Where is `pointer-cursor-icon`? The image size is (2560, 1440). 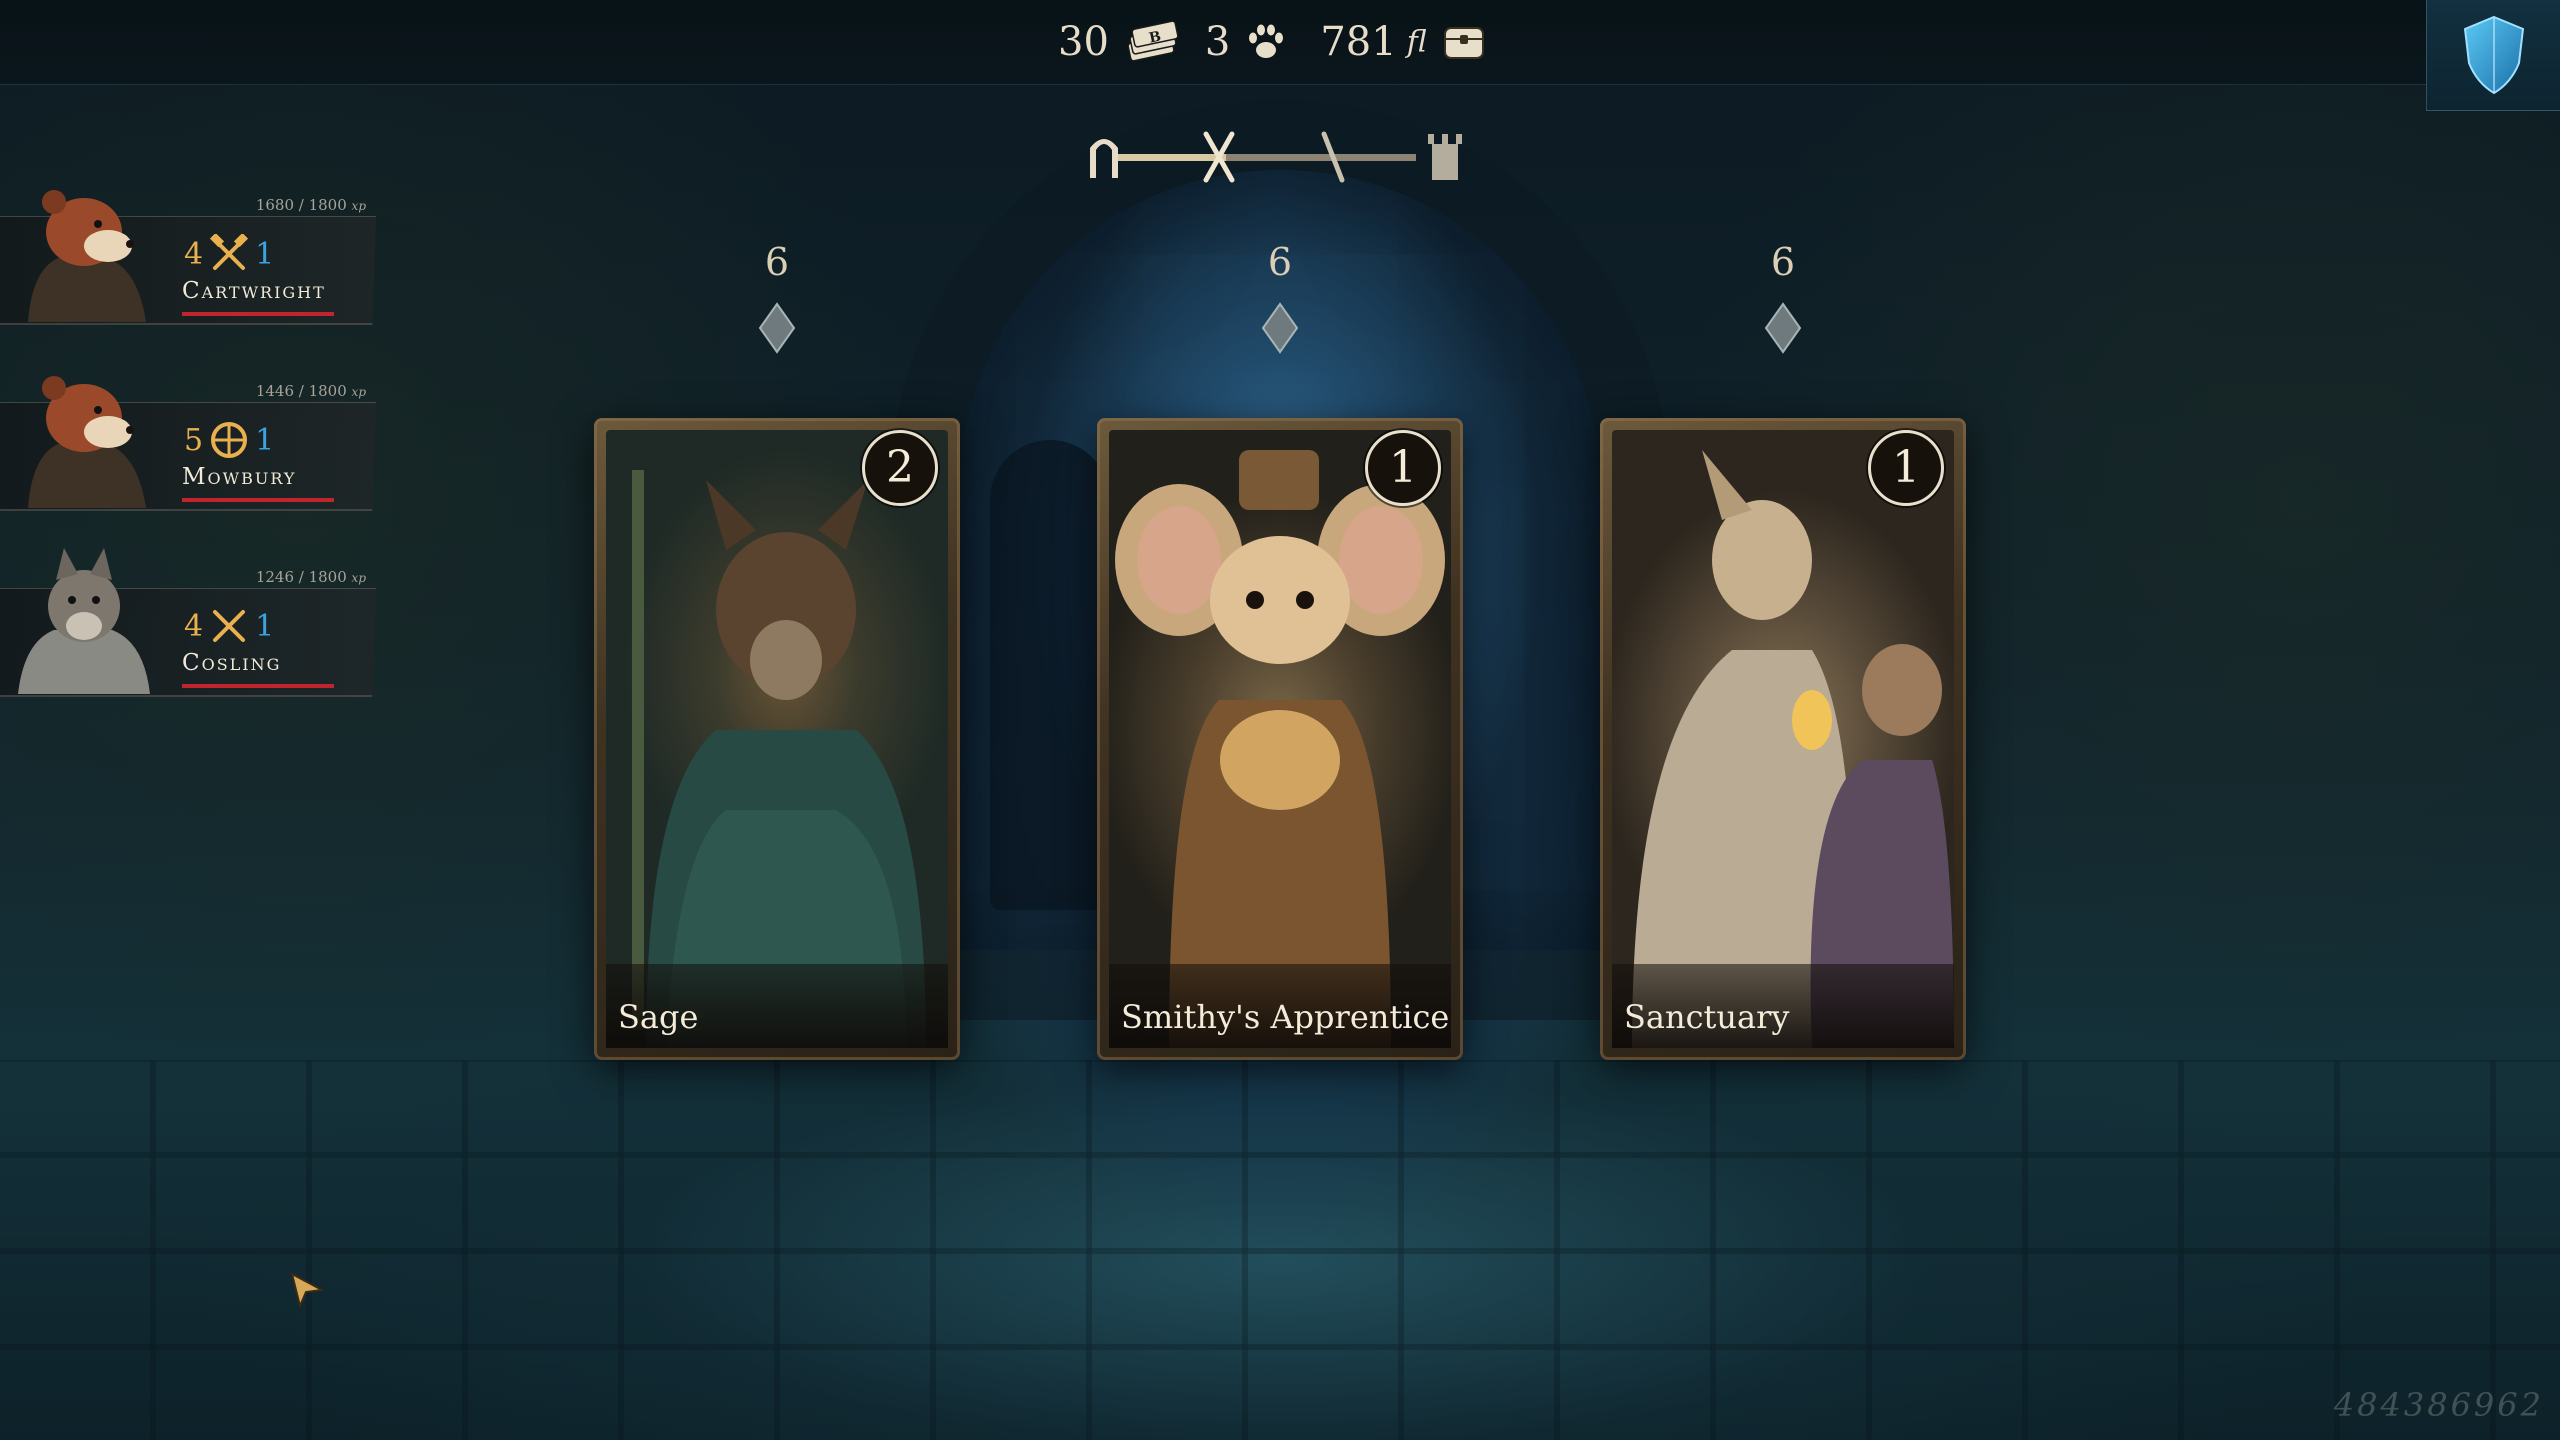
pointer-cursor-icon is located at coordinates (308, 1290).